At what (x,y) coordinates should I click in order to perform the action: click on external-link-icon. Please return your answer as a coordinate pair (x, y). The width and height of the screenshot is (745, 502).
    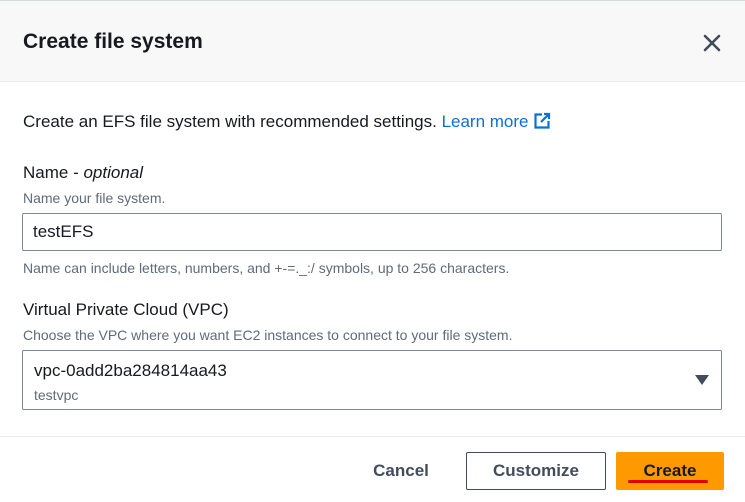
    Looking at the image, I should click on (541, 120).